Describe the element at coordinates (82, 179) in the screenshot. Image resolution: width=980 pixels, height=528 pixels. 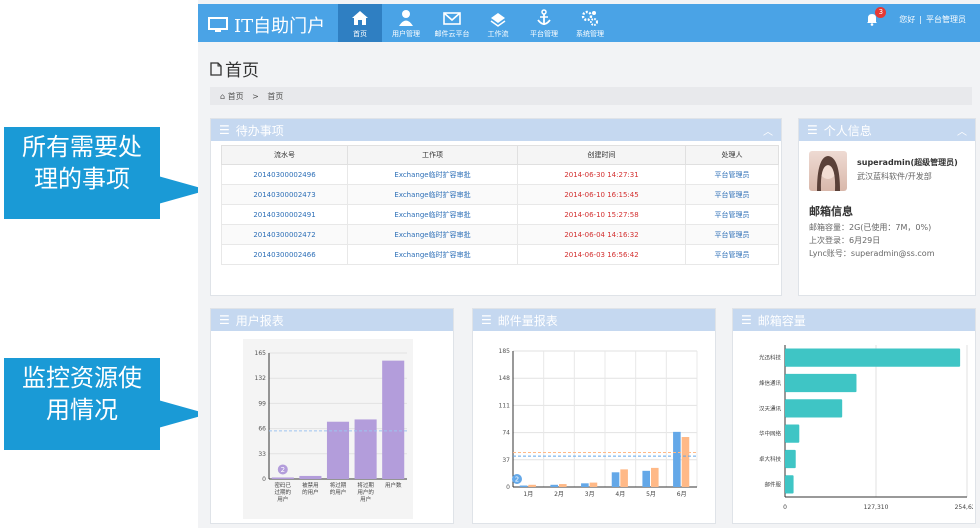
I see `todo-callout-line2: 理的事项` at that location.